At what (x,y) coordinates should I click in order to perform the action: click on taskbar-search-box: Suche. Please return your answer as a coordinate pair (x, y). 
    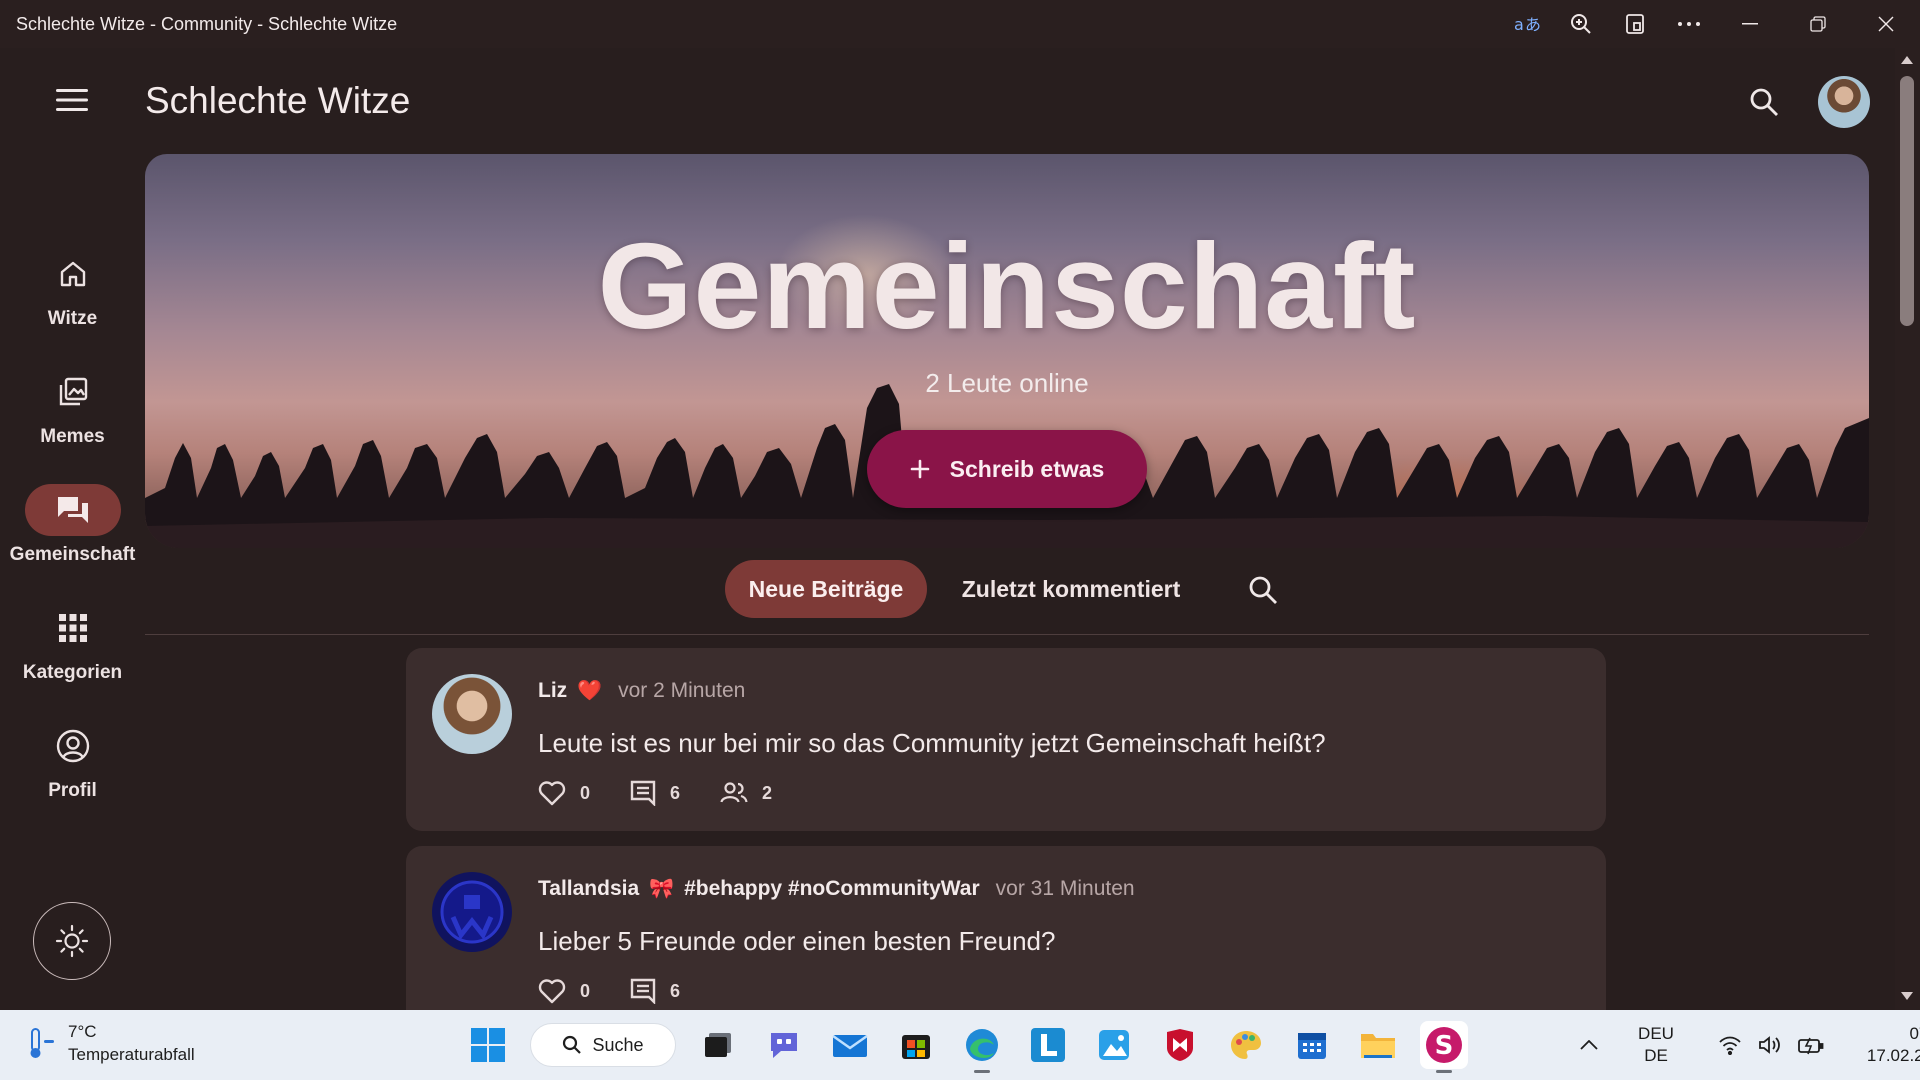
    Looking at the image, I should click on (603, 1045).